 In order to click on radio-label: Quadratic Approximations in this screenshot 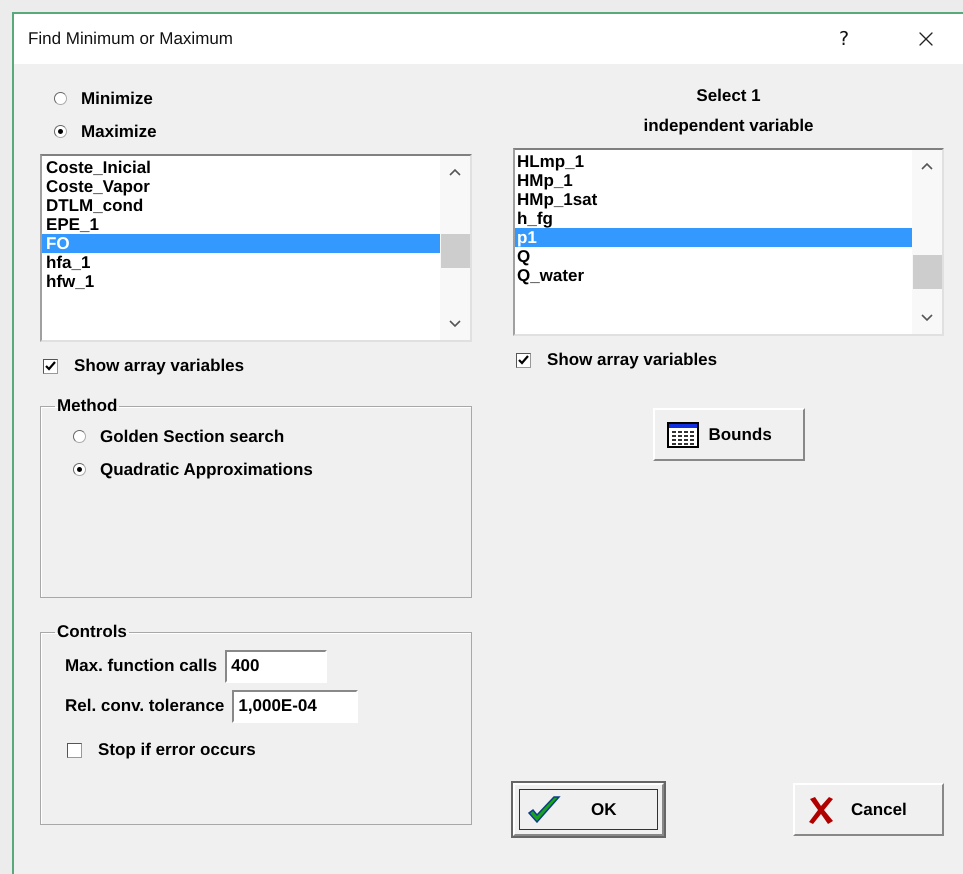, I will do `click(206, 470)`.